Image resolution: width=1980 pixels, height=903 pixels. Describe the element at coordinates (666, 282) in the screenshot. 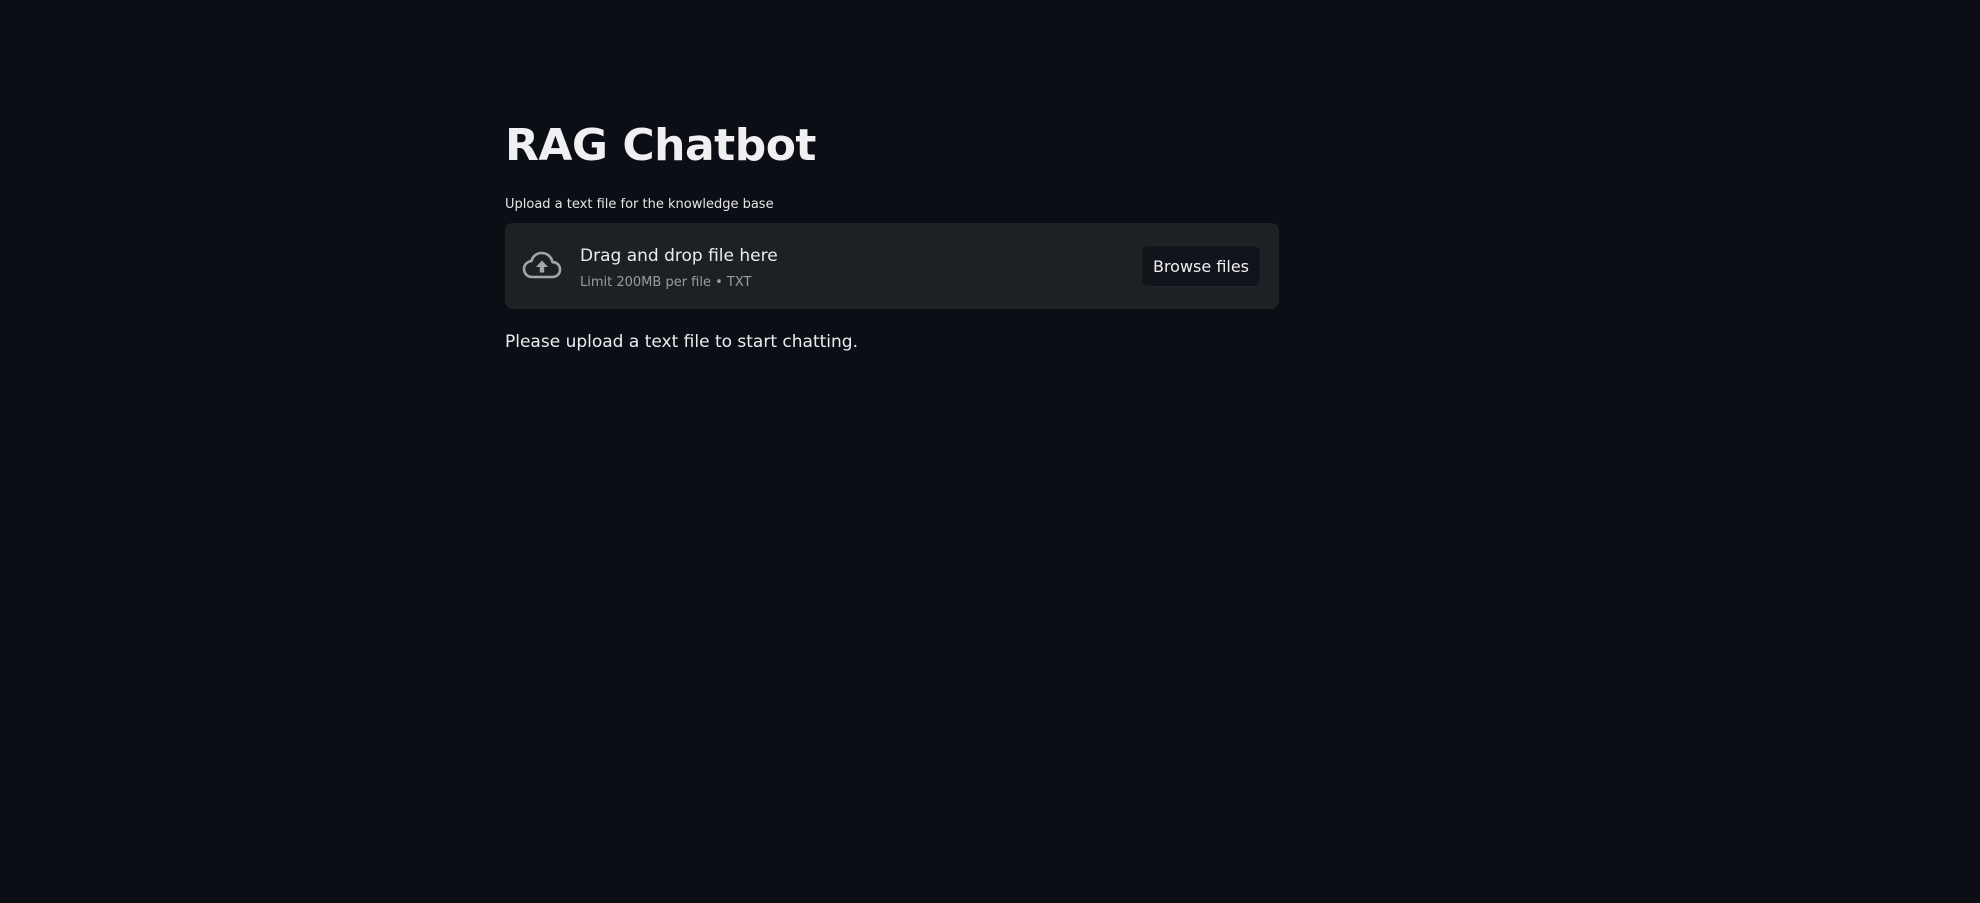

I see `dropzone-limit-text: Limit 200MB per file • TXT` at that location.